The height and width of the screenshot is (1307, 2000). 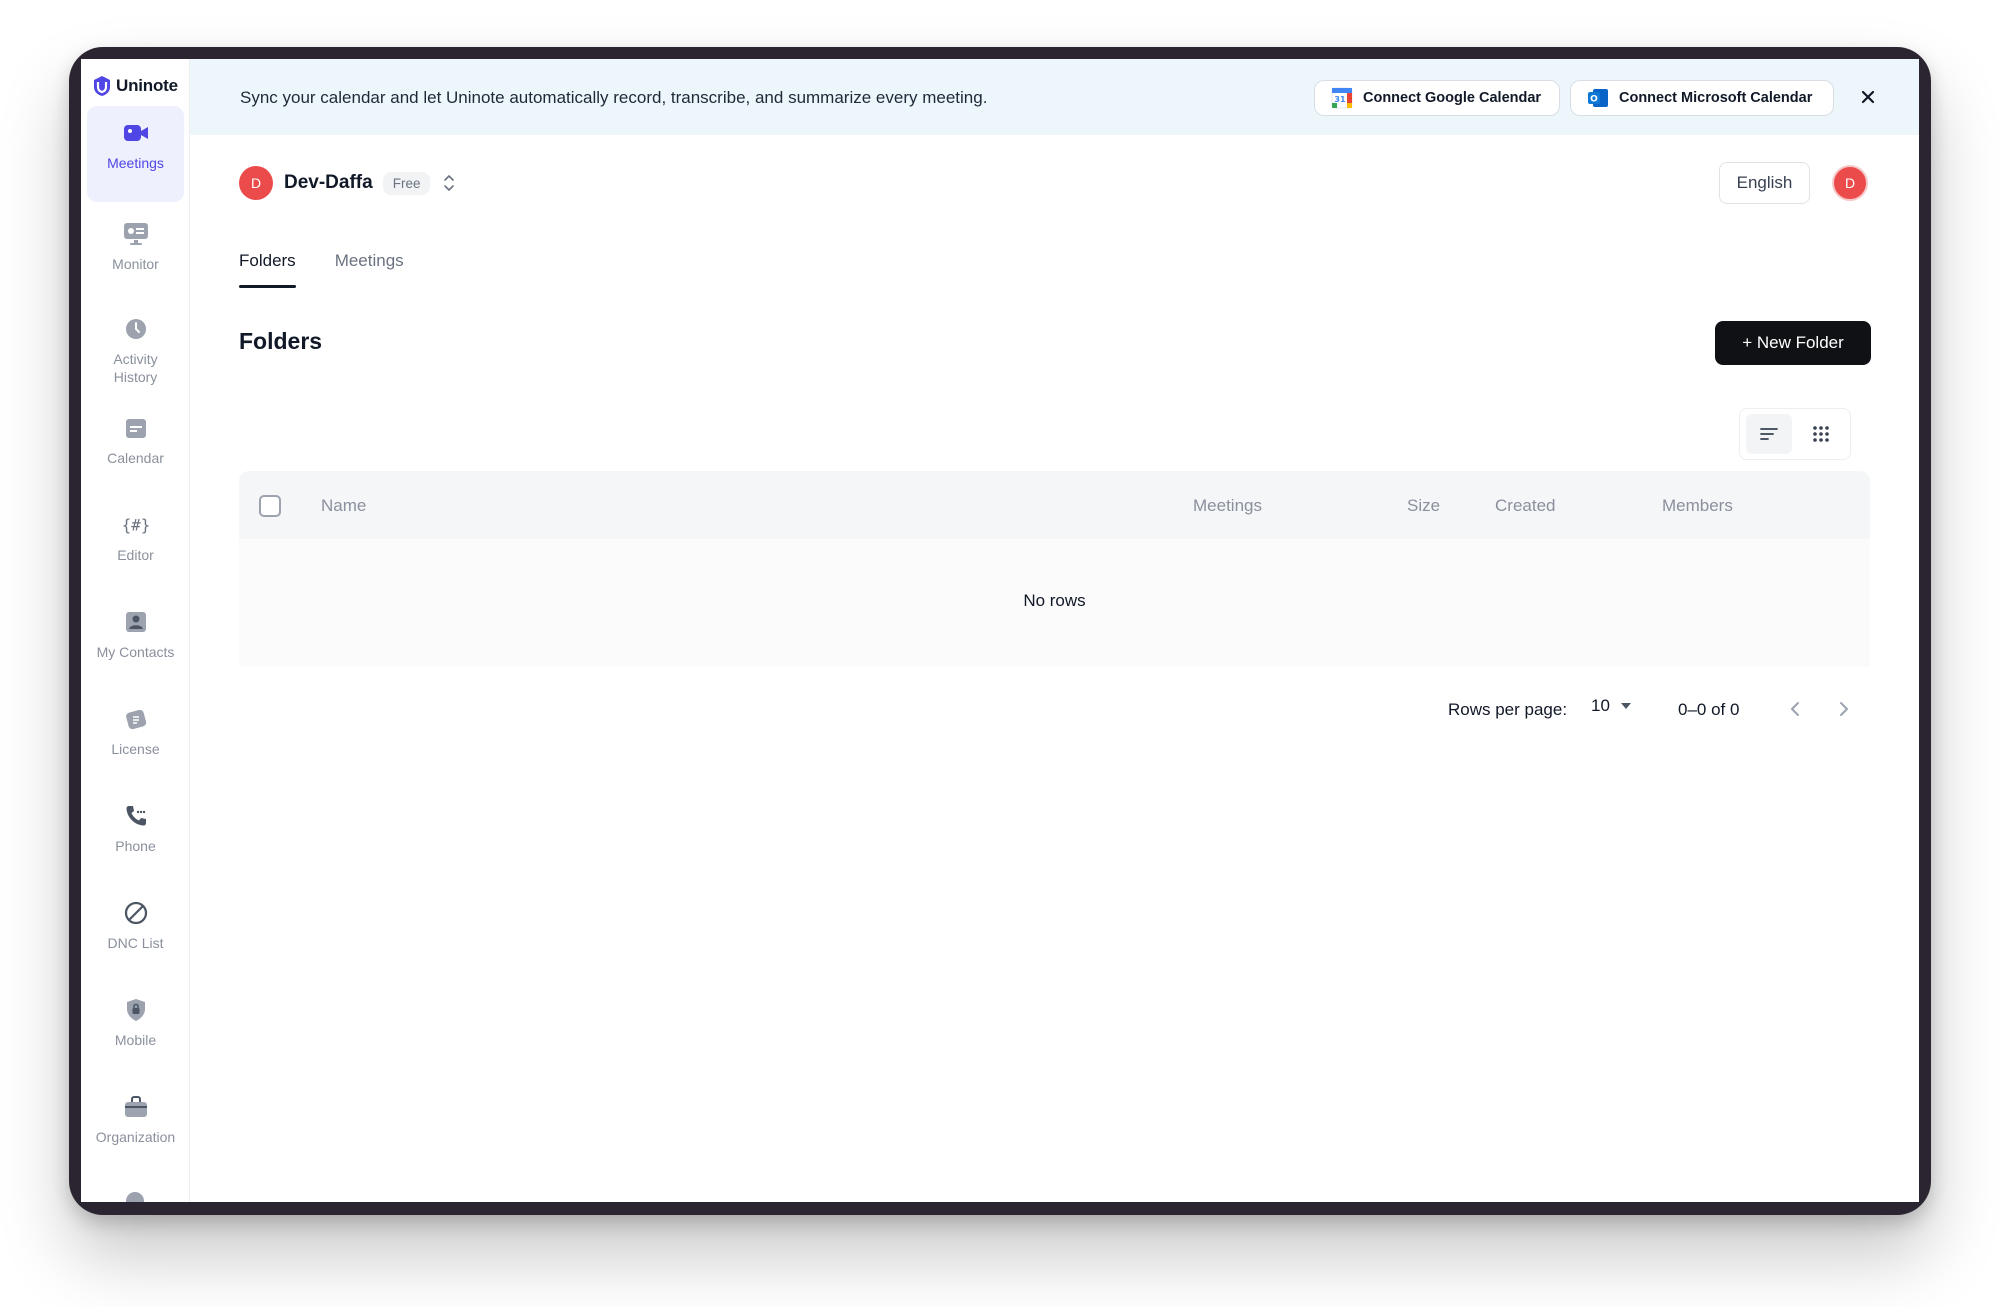 What do you see at coordinates (1764, 183) in the screenshot?
I see `language-selector: English` at bounding box center [1764, 183].